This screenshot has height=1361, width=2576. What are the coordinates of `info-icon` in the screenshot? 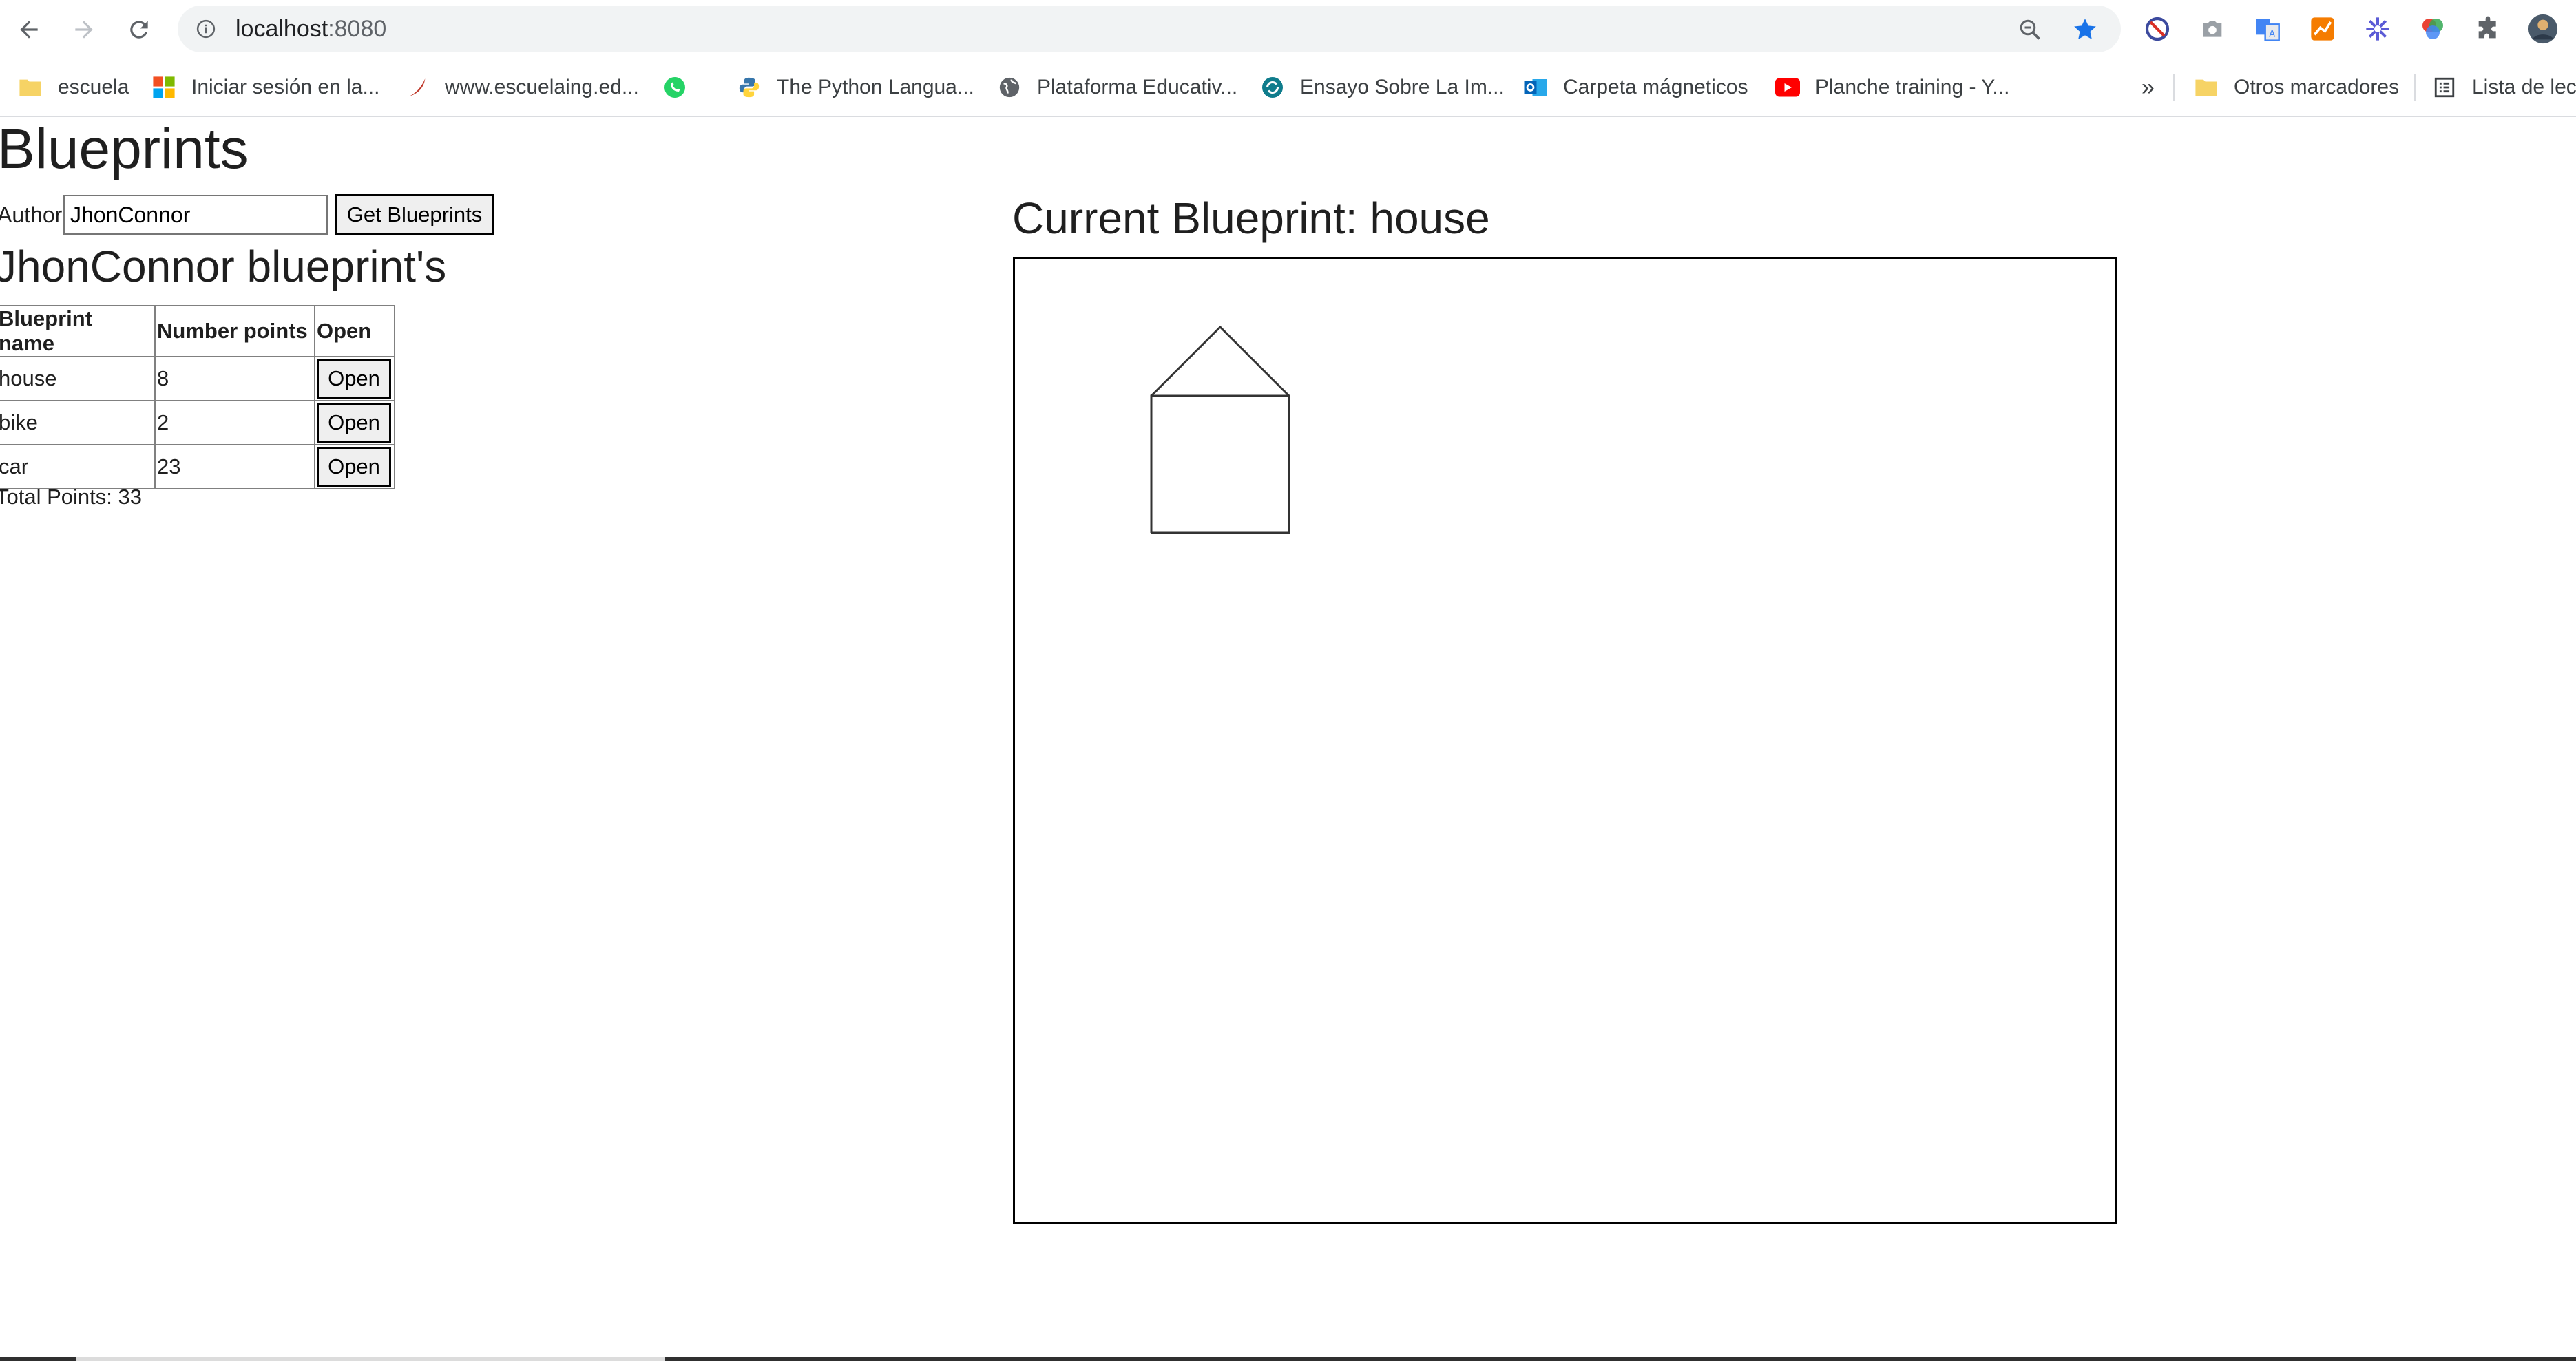 It's located at (206, 29).